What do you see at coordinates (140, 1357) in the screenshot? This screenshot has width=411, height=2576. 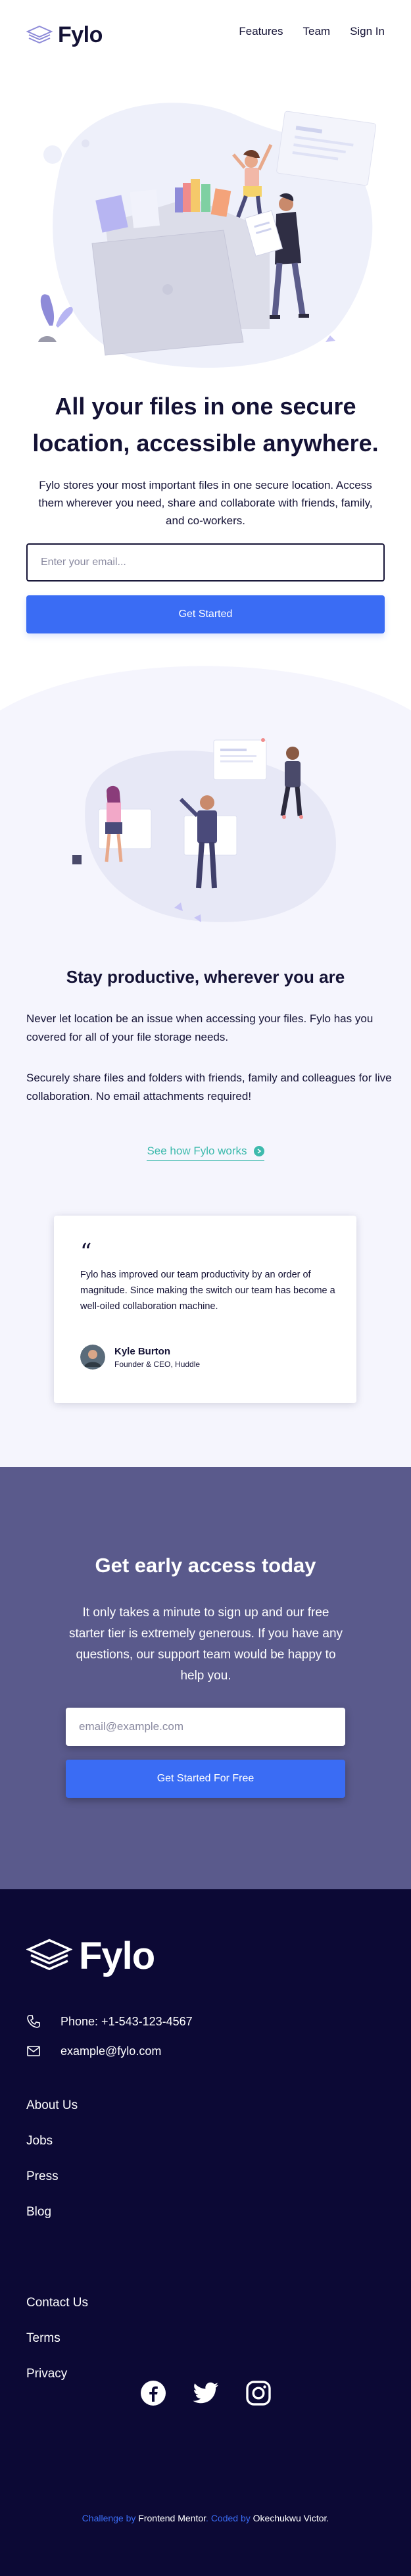 I see `testimonial-author: Kyle Burton Founder & CEO, Huddle` at bounding box center [140, 1357].